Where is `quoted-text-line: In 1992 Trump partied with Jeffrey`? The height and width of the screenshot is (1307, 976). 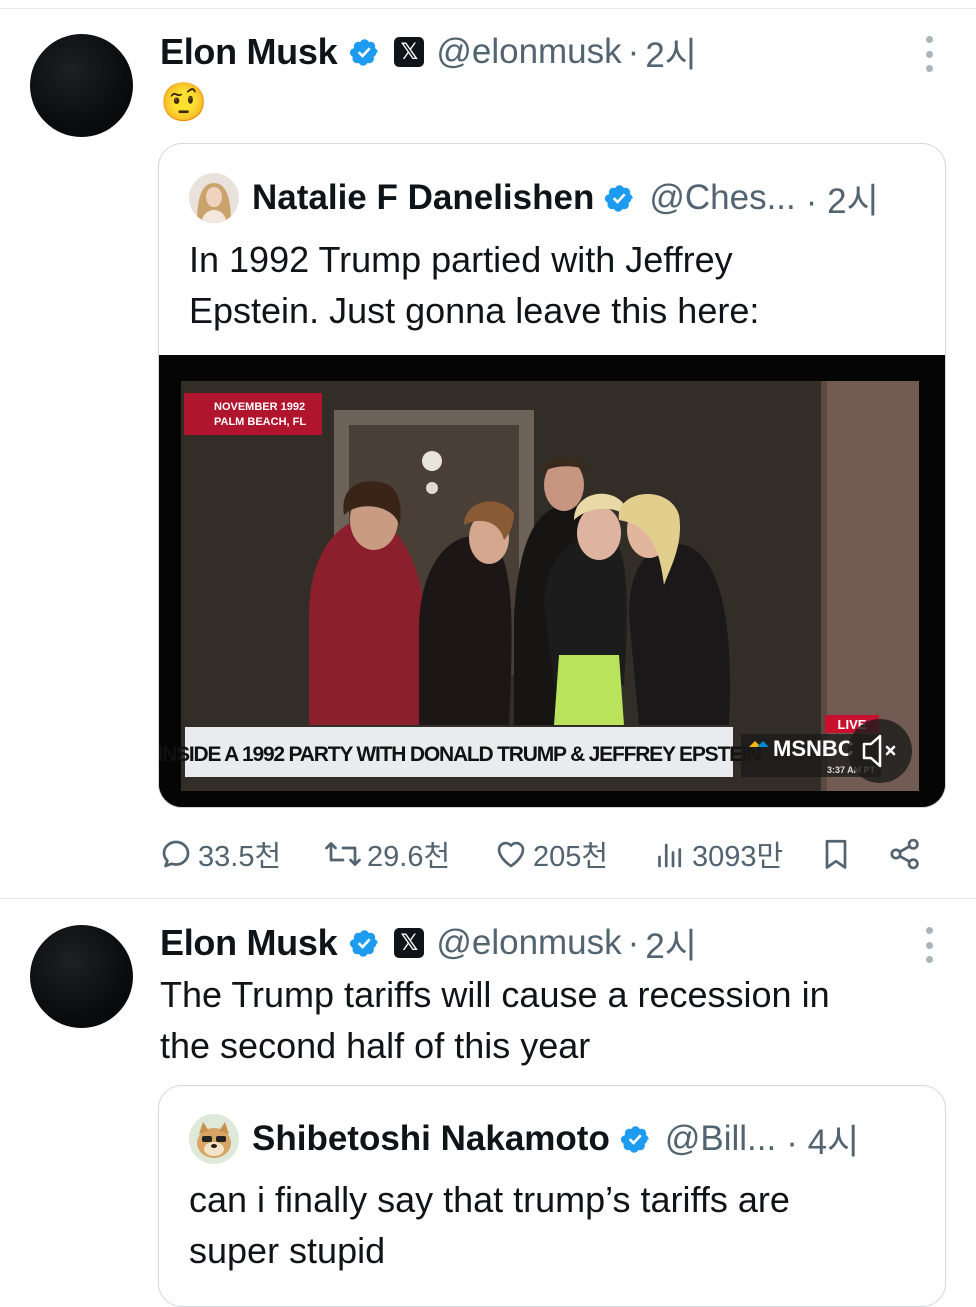
quoted-text-line: In 1992 Trump partied with Jeffrey is located at coordinates (461, 259).